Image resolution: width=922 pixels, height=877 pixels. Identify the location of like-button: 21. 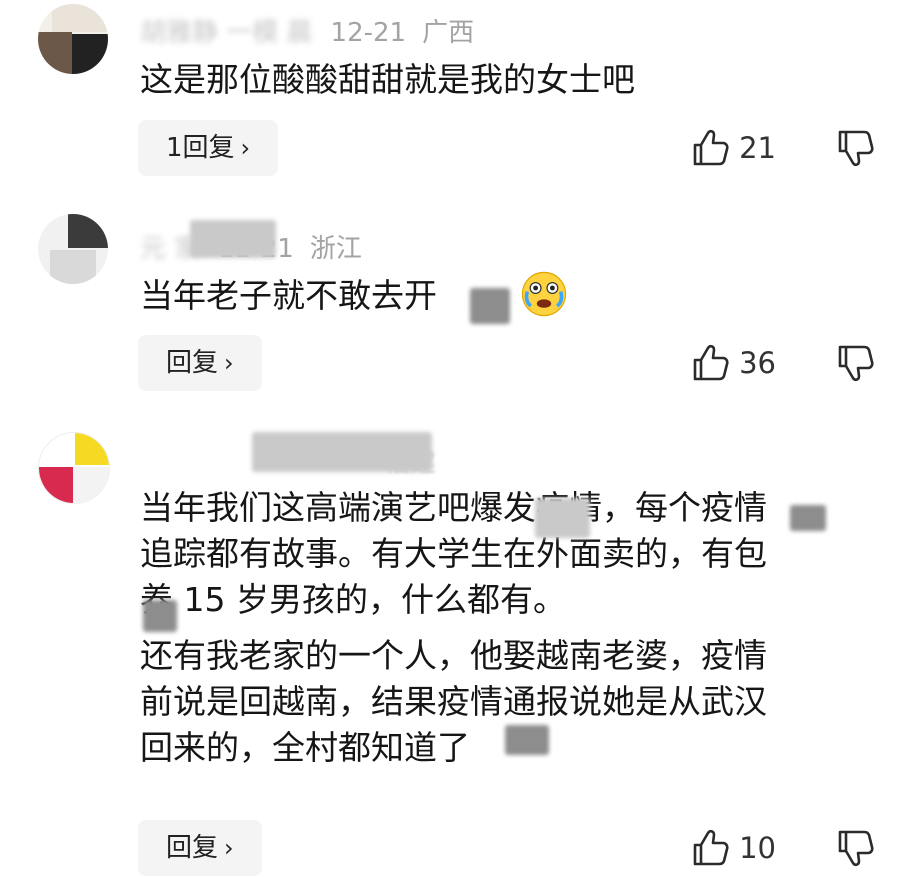
(732, 148).